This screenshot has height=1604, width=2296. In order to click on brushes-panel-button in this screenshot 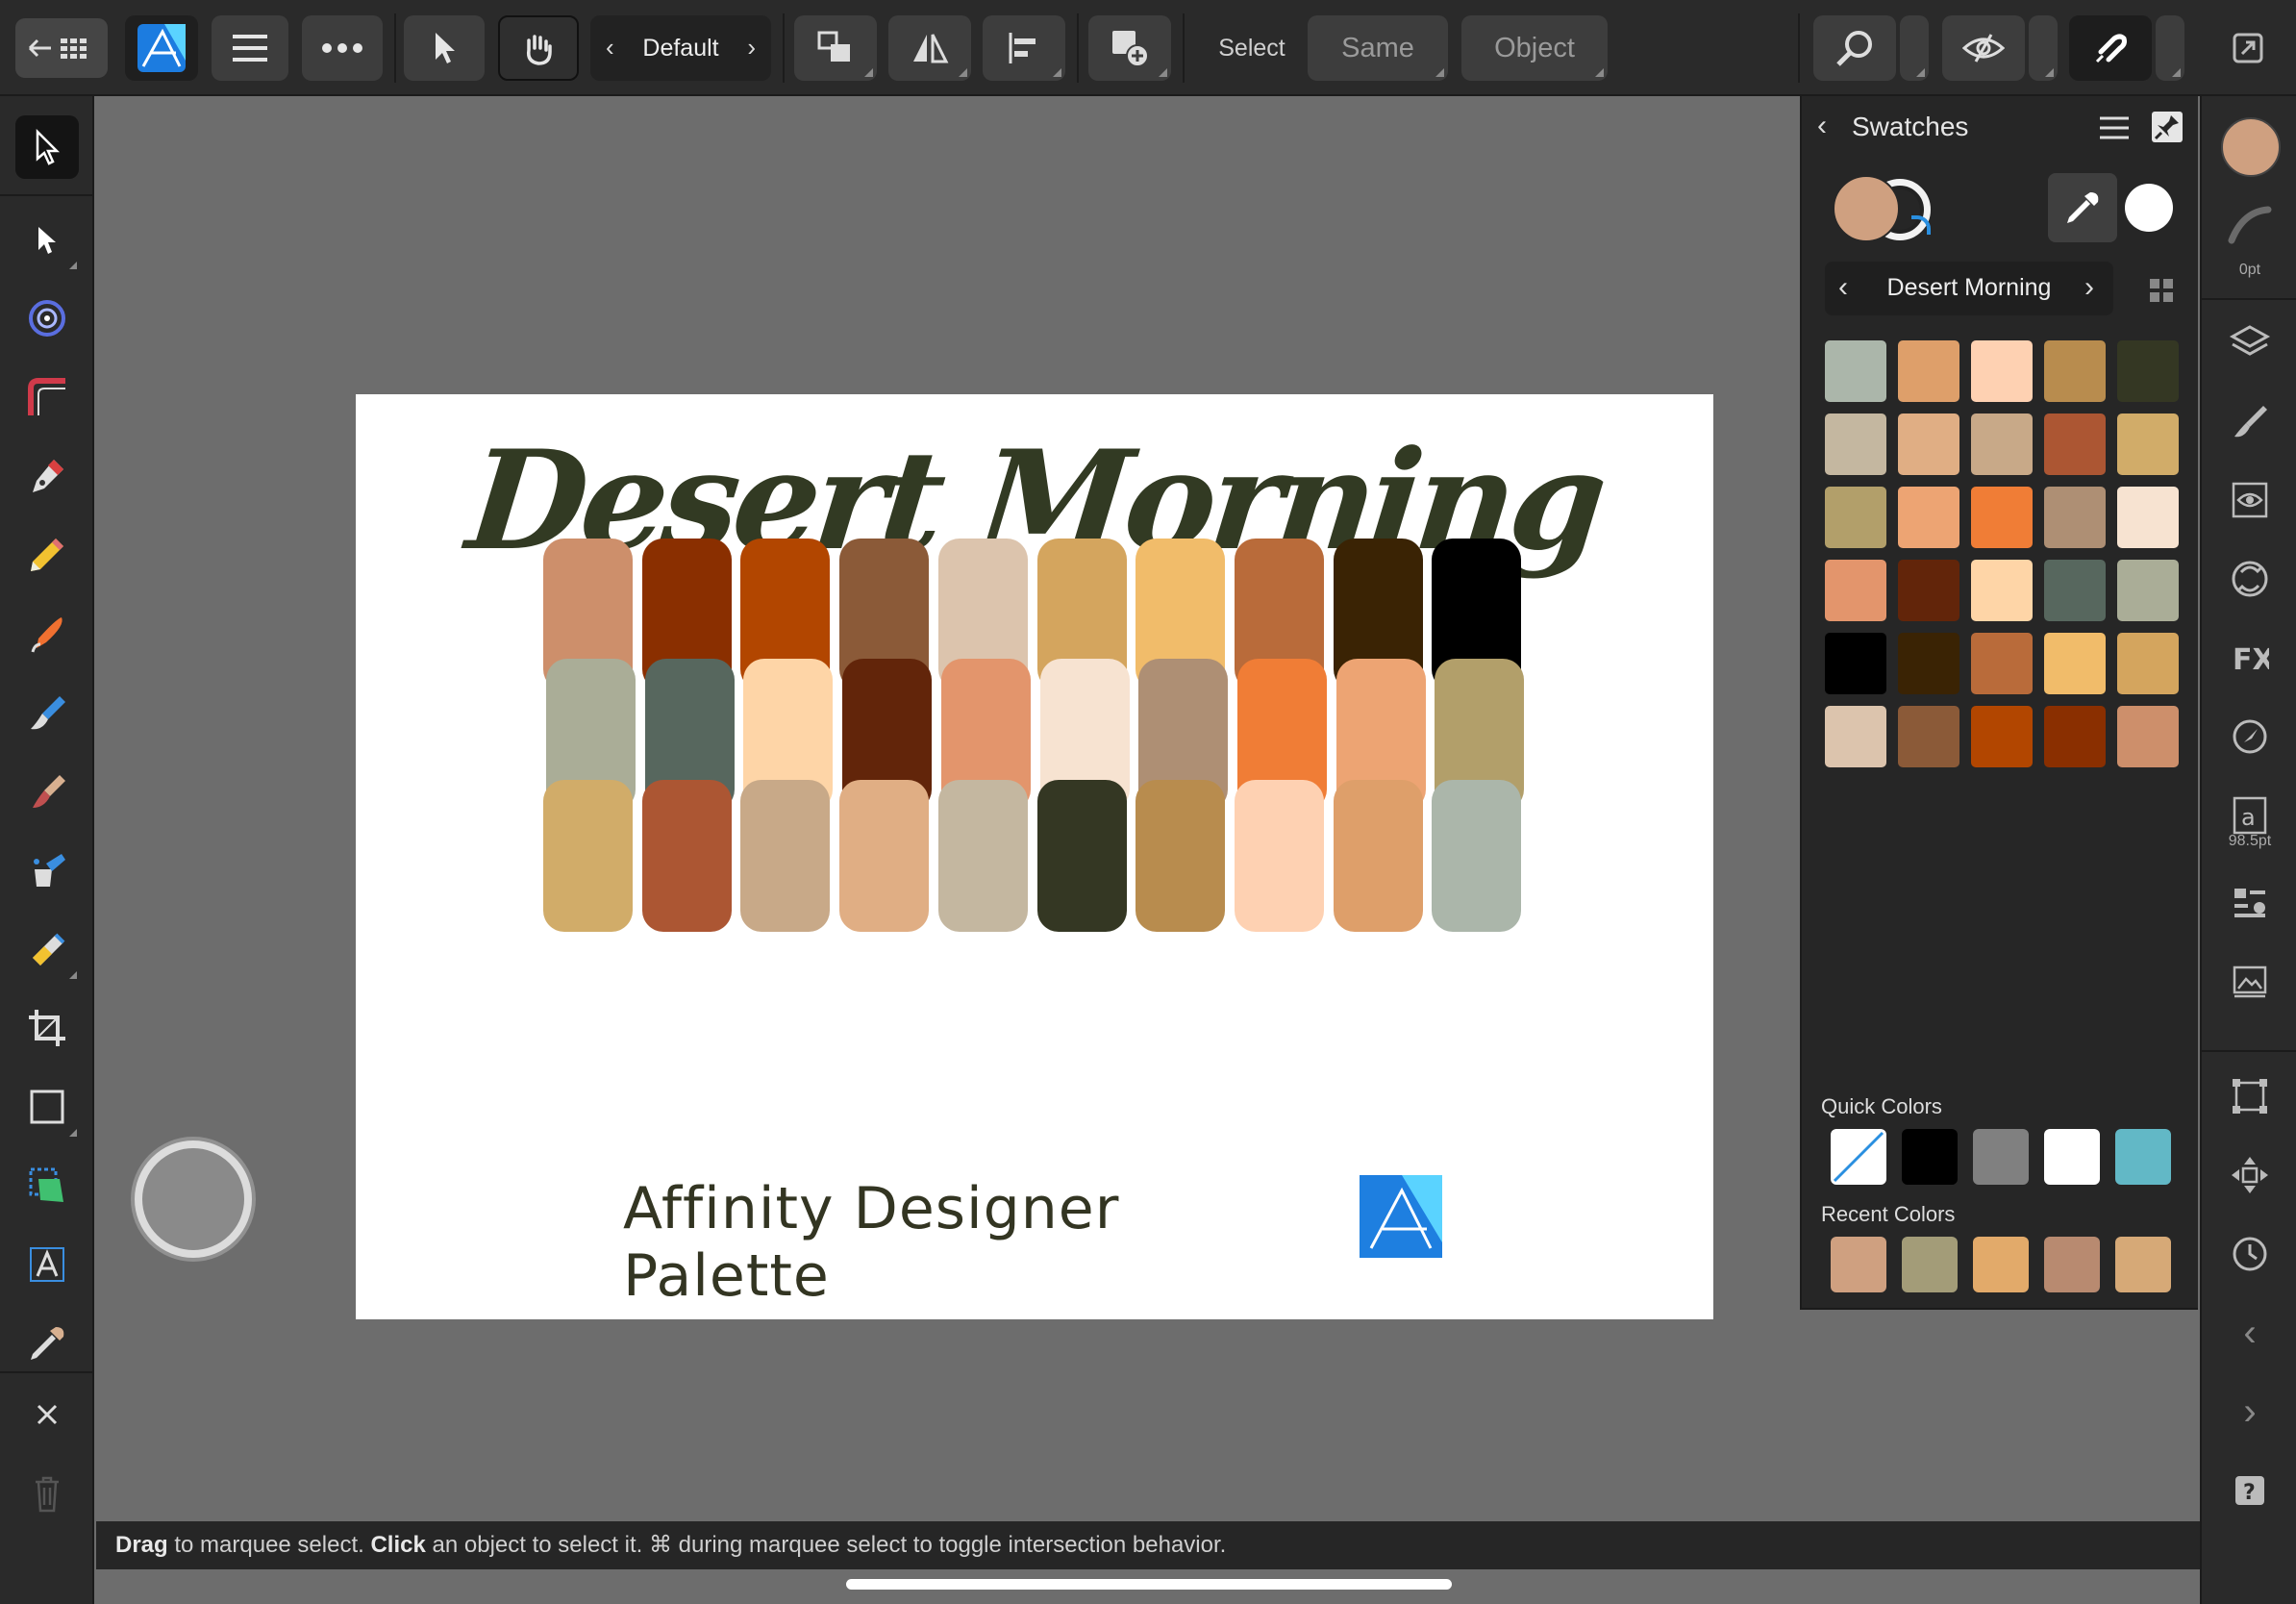, I will do `click(2250, 421)`.